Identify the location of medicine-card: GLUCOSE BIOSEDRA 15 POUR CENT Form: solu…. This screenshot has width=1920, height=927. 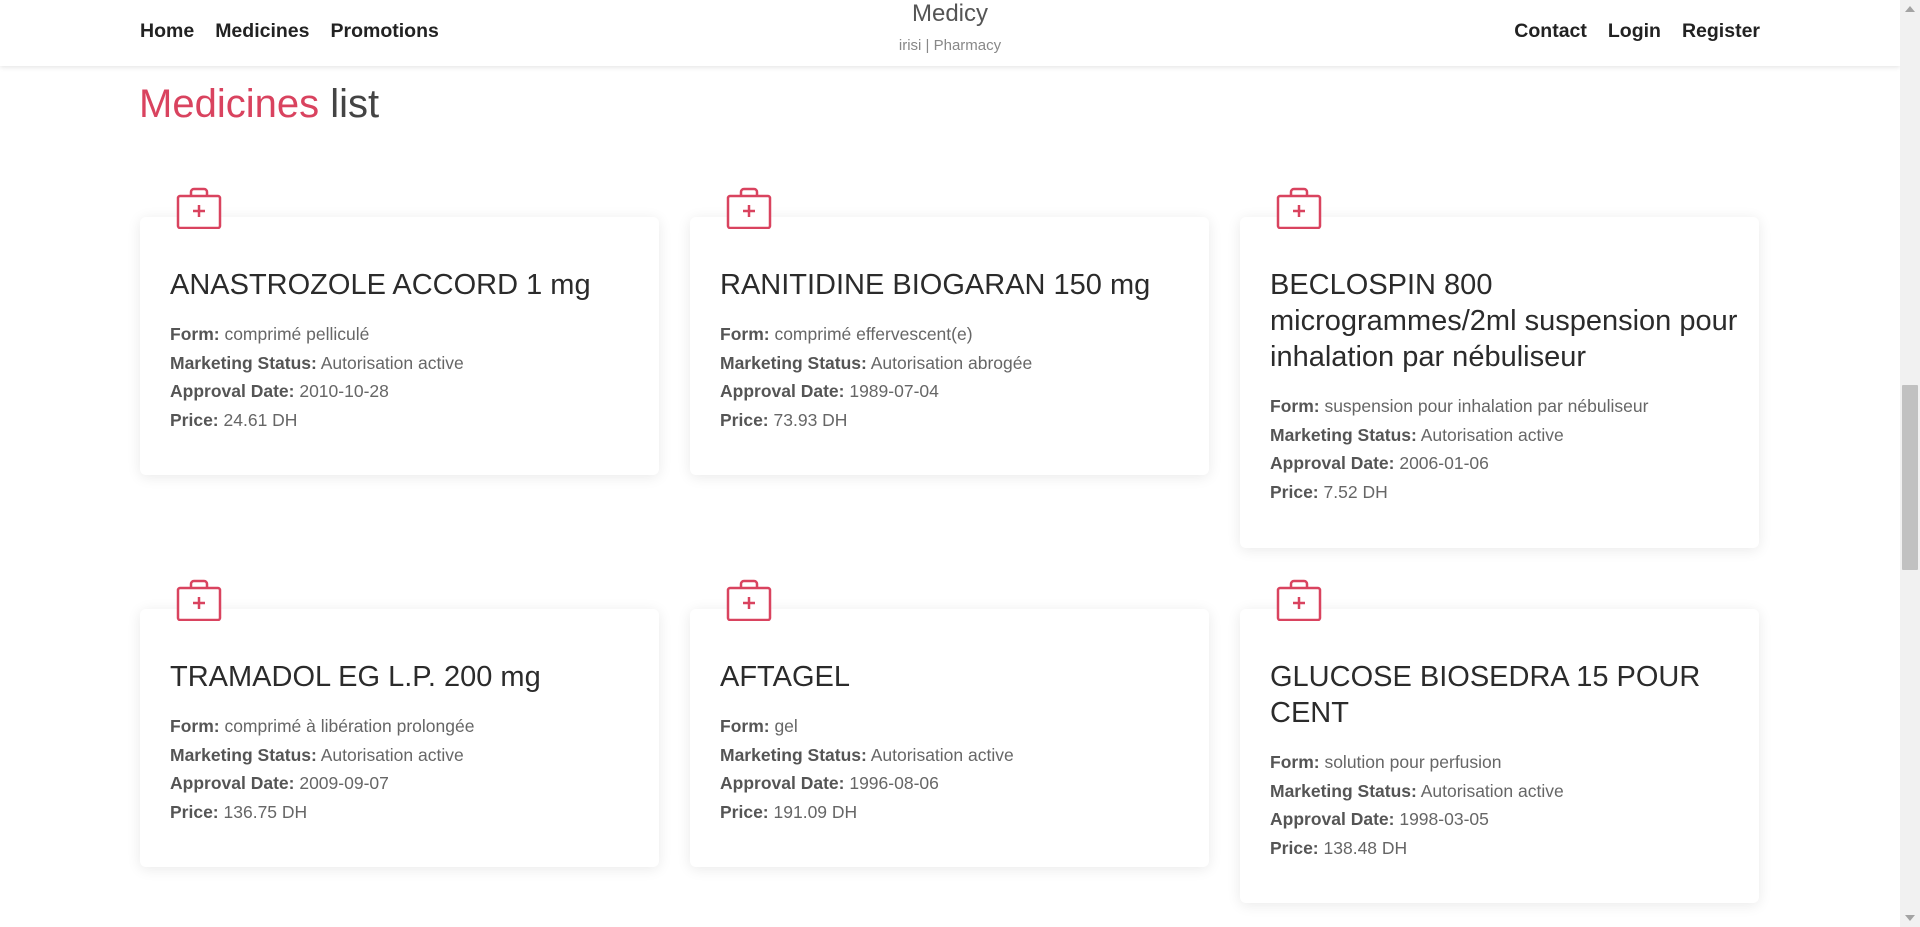
(1499, 741).